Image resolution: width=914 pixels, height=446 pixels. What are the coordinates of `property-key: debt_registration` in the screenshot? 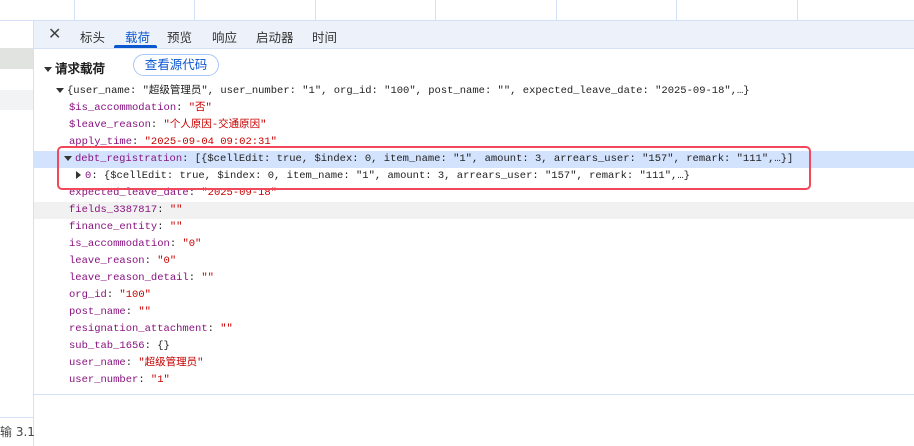 It's located at (129, 159).